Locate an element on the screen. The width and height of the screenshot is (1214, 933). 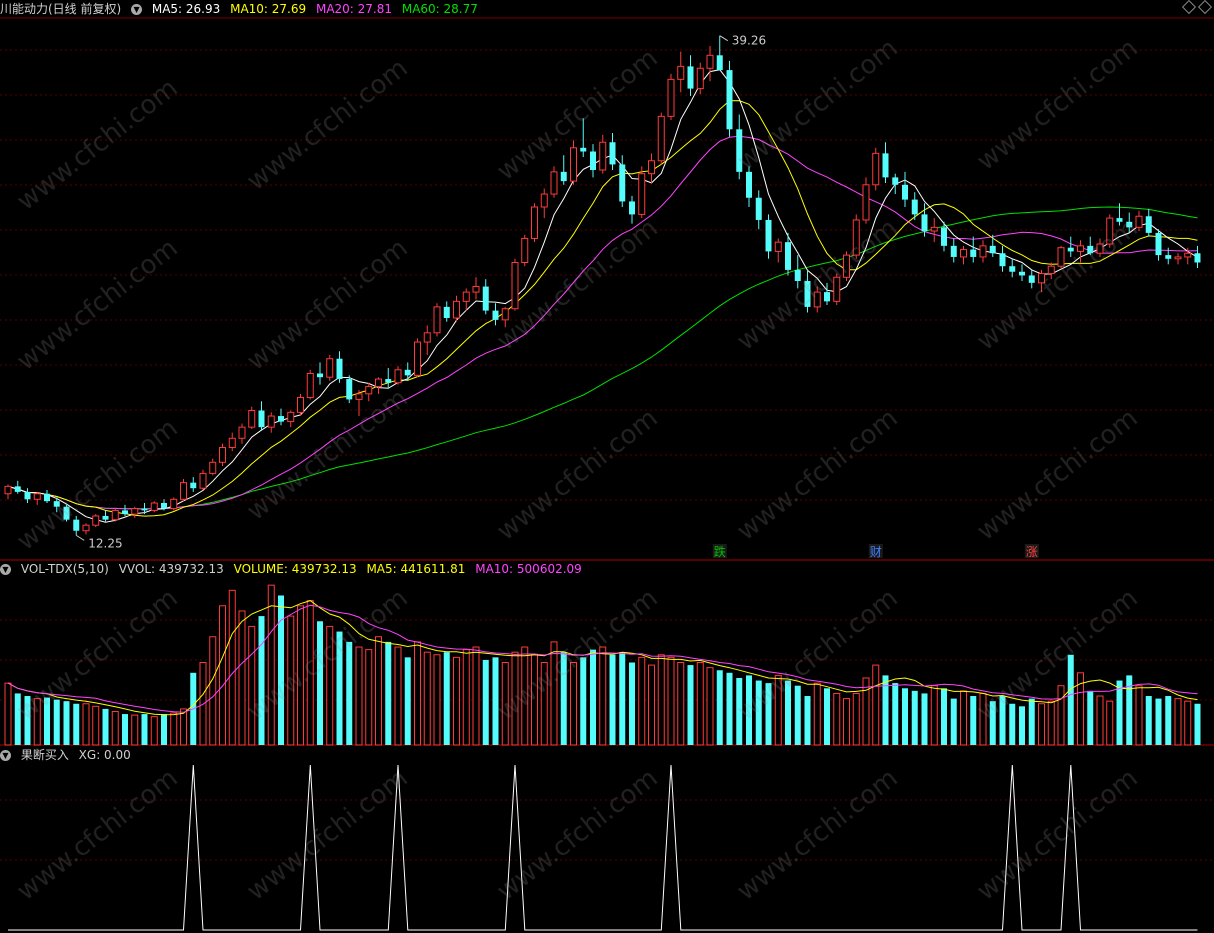
signal-settings-icon: ▼ is located at coordinates (5, 755).